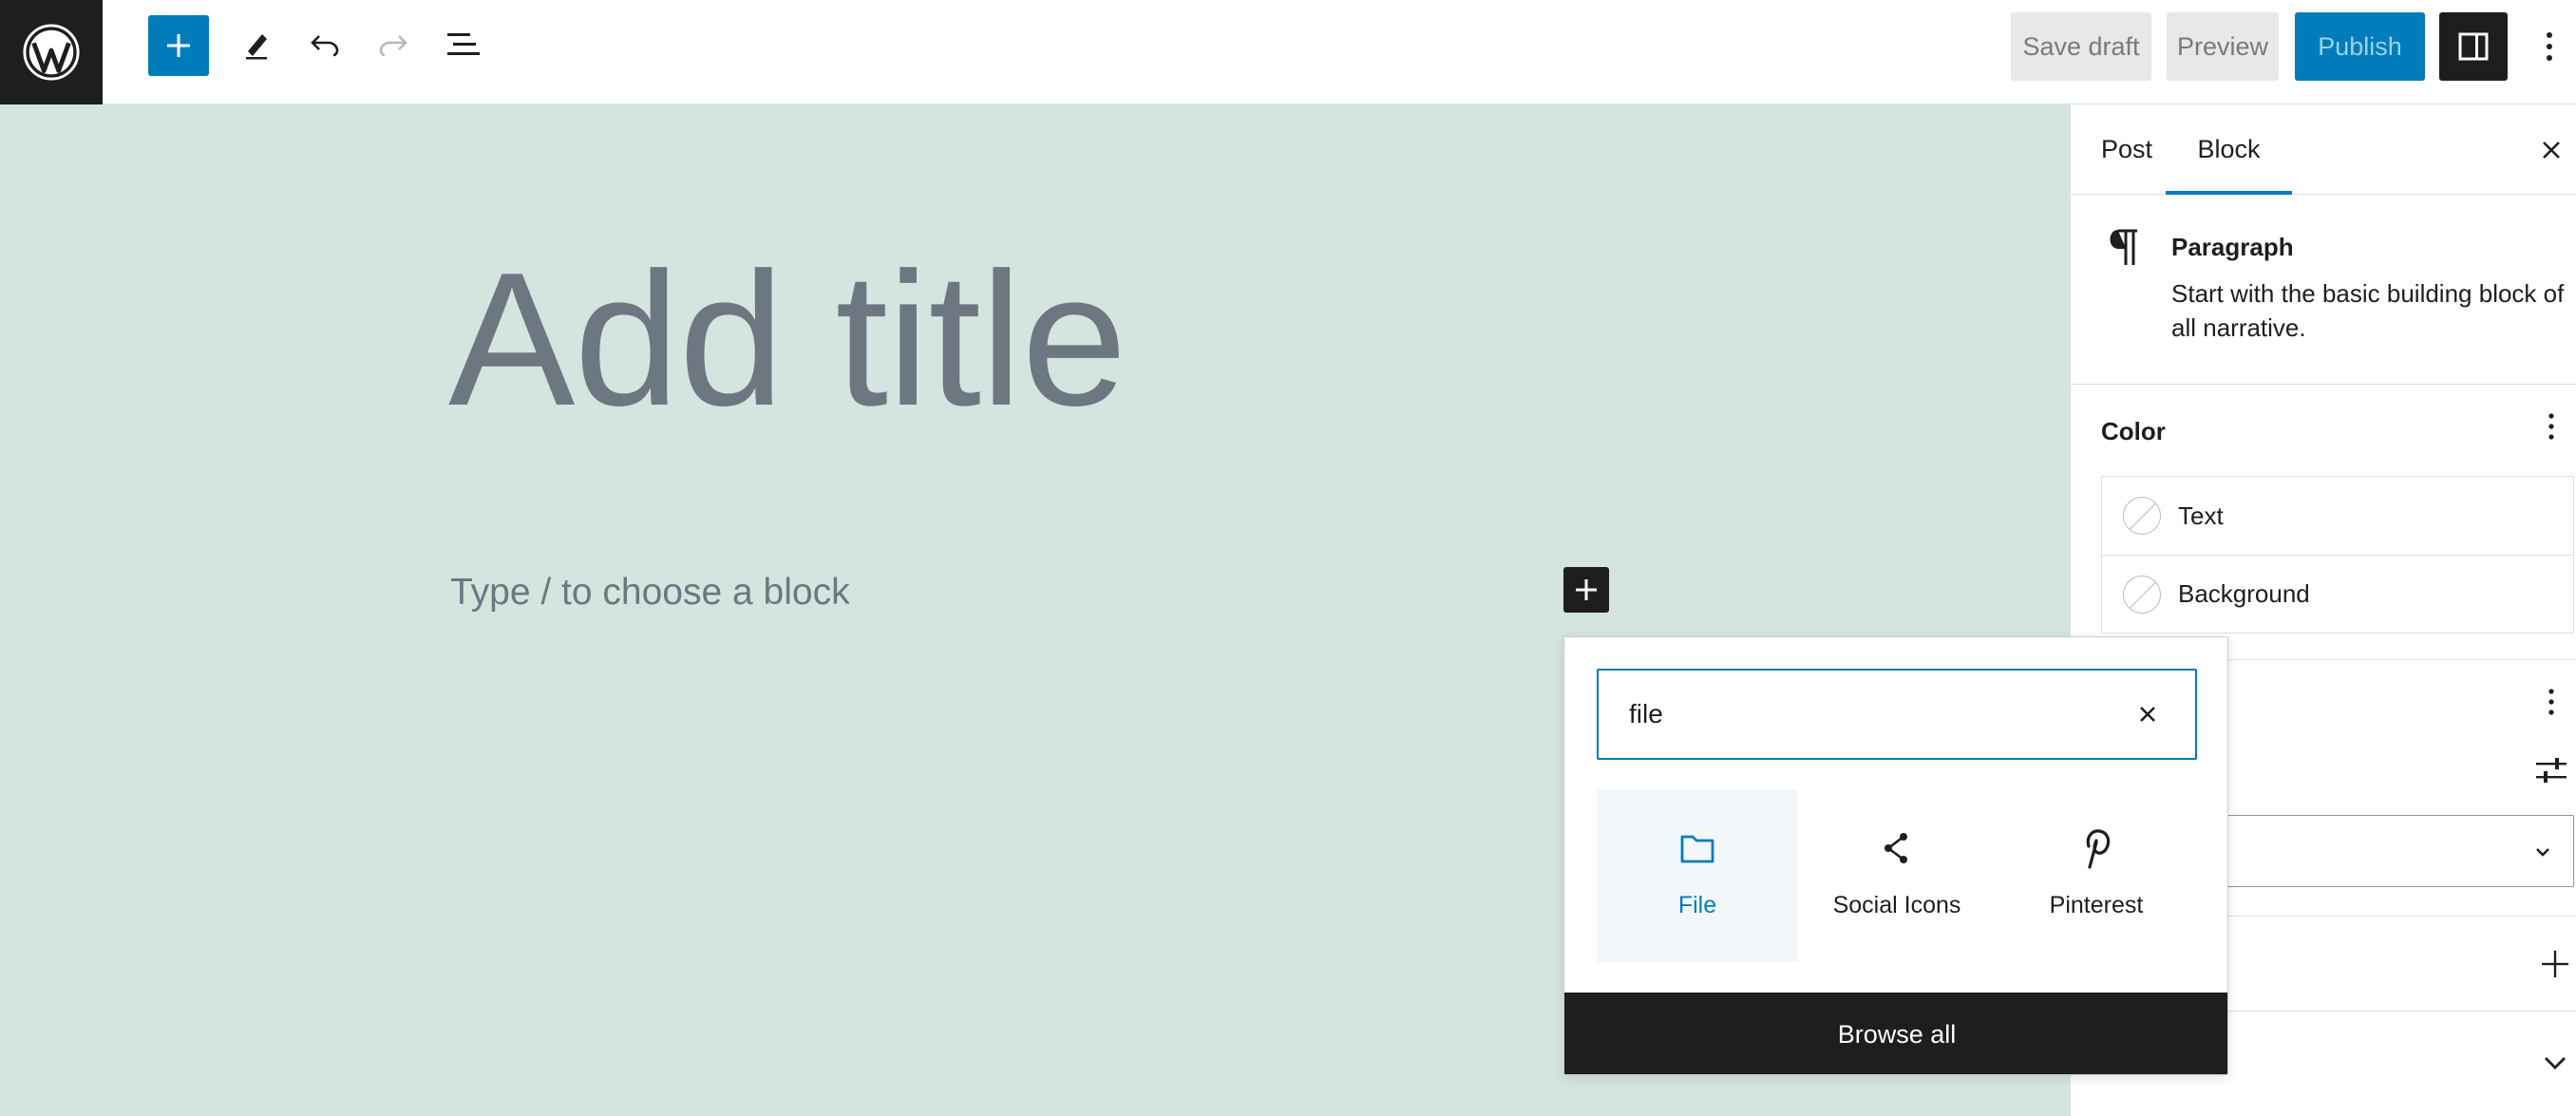  I want to click on paragraph-icon, so click(2123, 247).